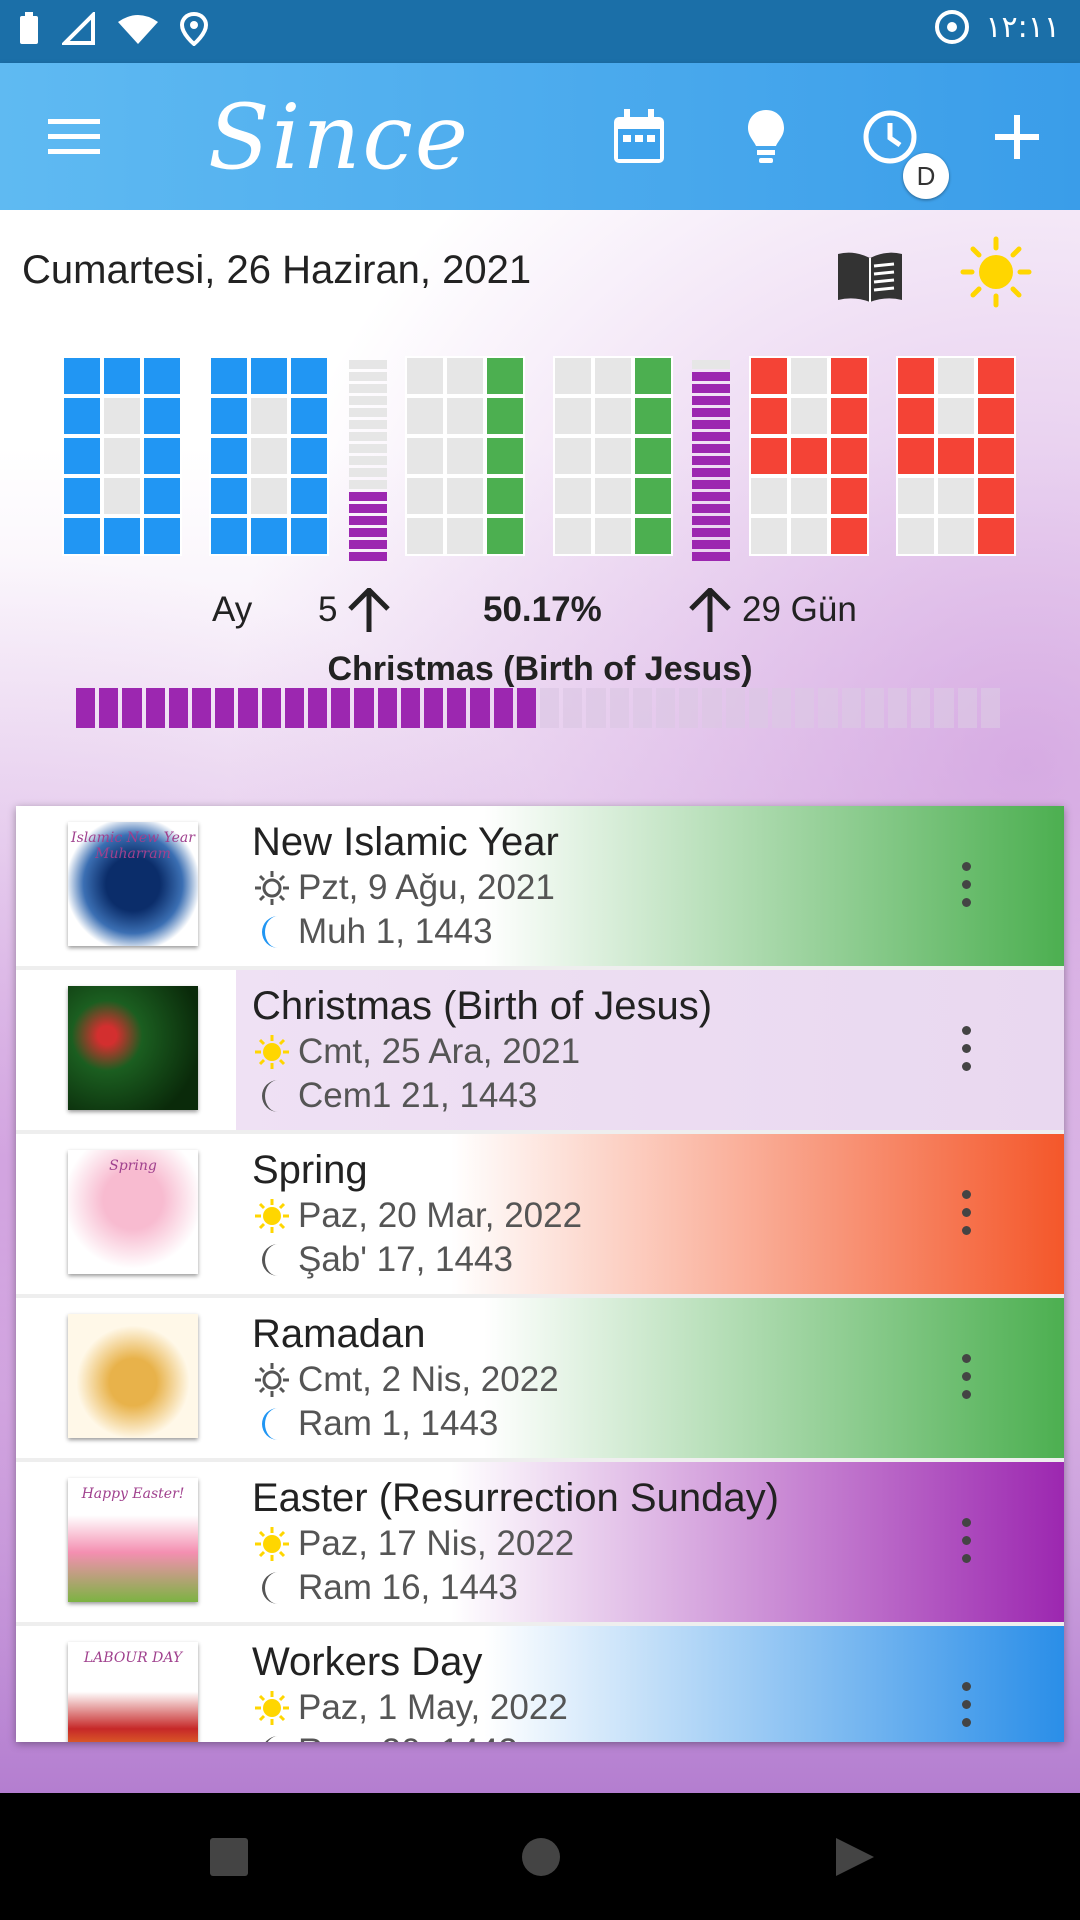  Describe the element at coordinates (482, 1006) in the screenshot. I see `event-title: Christmas (Birth of Jesus)` at that location.